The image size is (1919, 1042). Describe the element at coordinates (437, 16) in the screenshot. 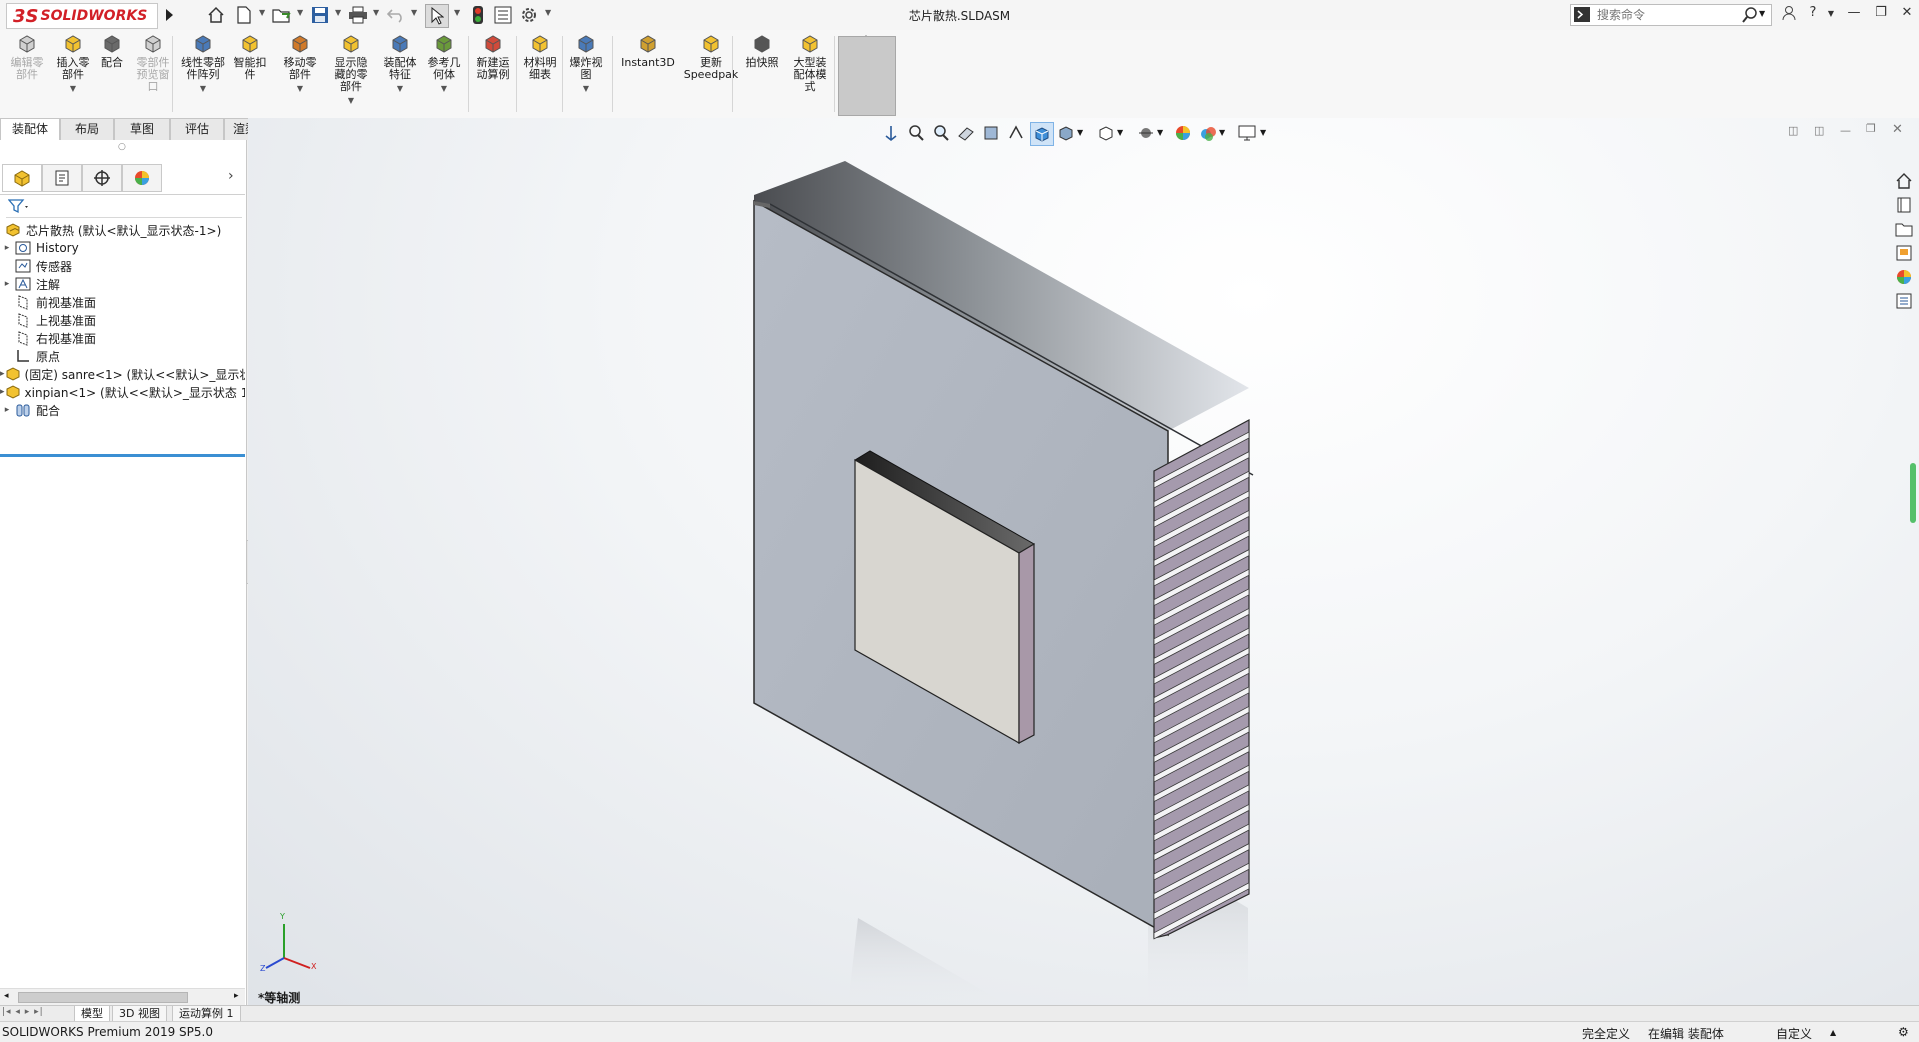

I see `select-icon` at that location.